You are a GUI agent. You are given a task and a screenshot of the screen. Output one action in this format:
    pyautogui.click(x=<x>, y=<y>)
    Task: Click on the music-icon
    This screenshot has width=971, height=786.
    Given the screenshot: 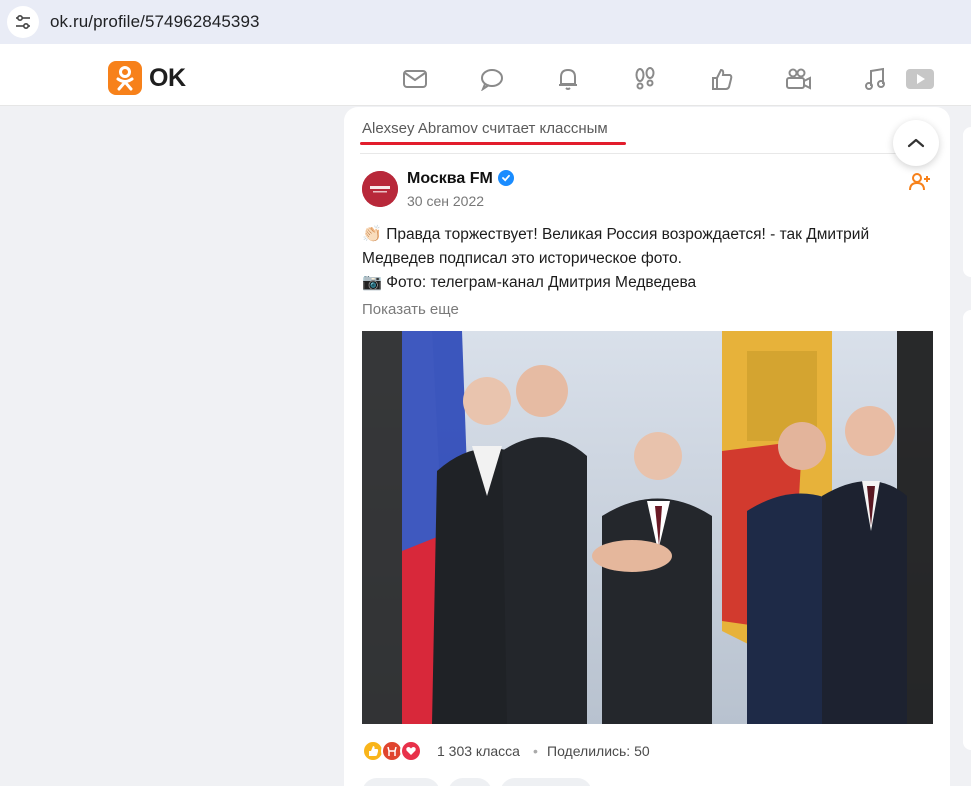 What is the action you would take?
    pyautogui.click(x=875, y=79)
    